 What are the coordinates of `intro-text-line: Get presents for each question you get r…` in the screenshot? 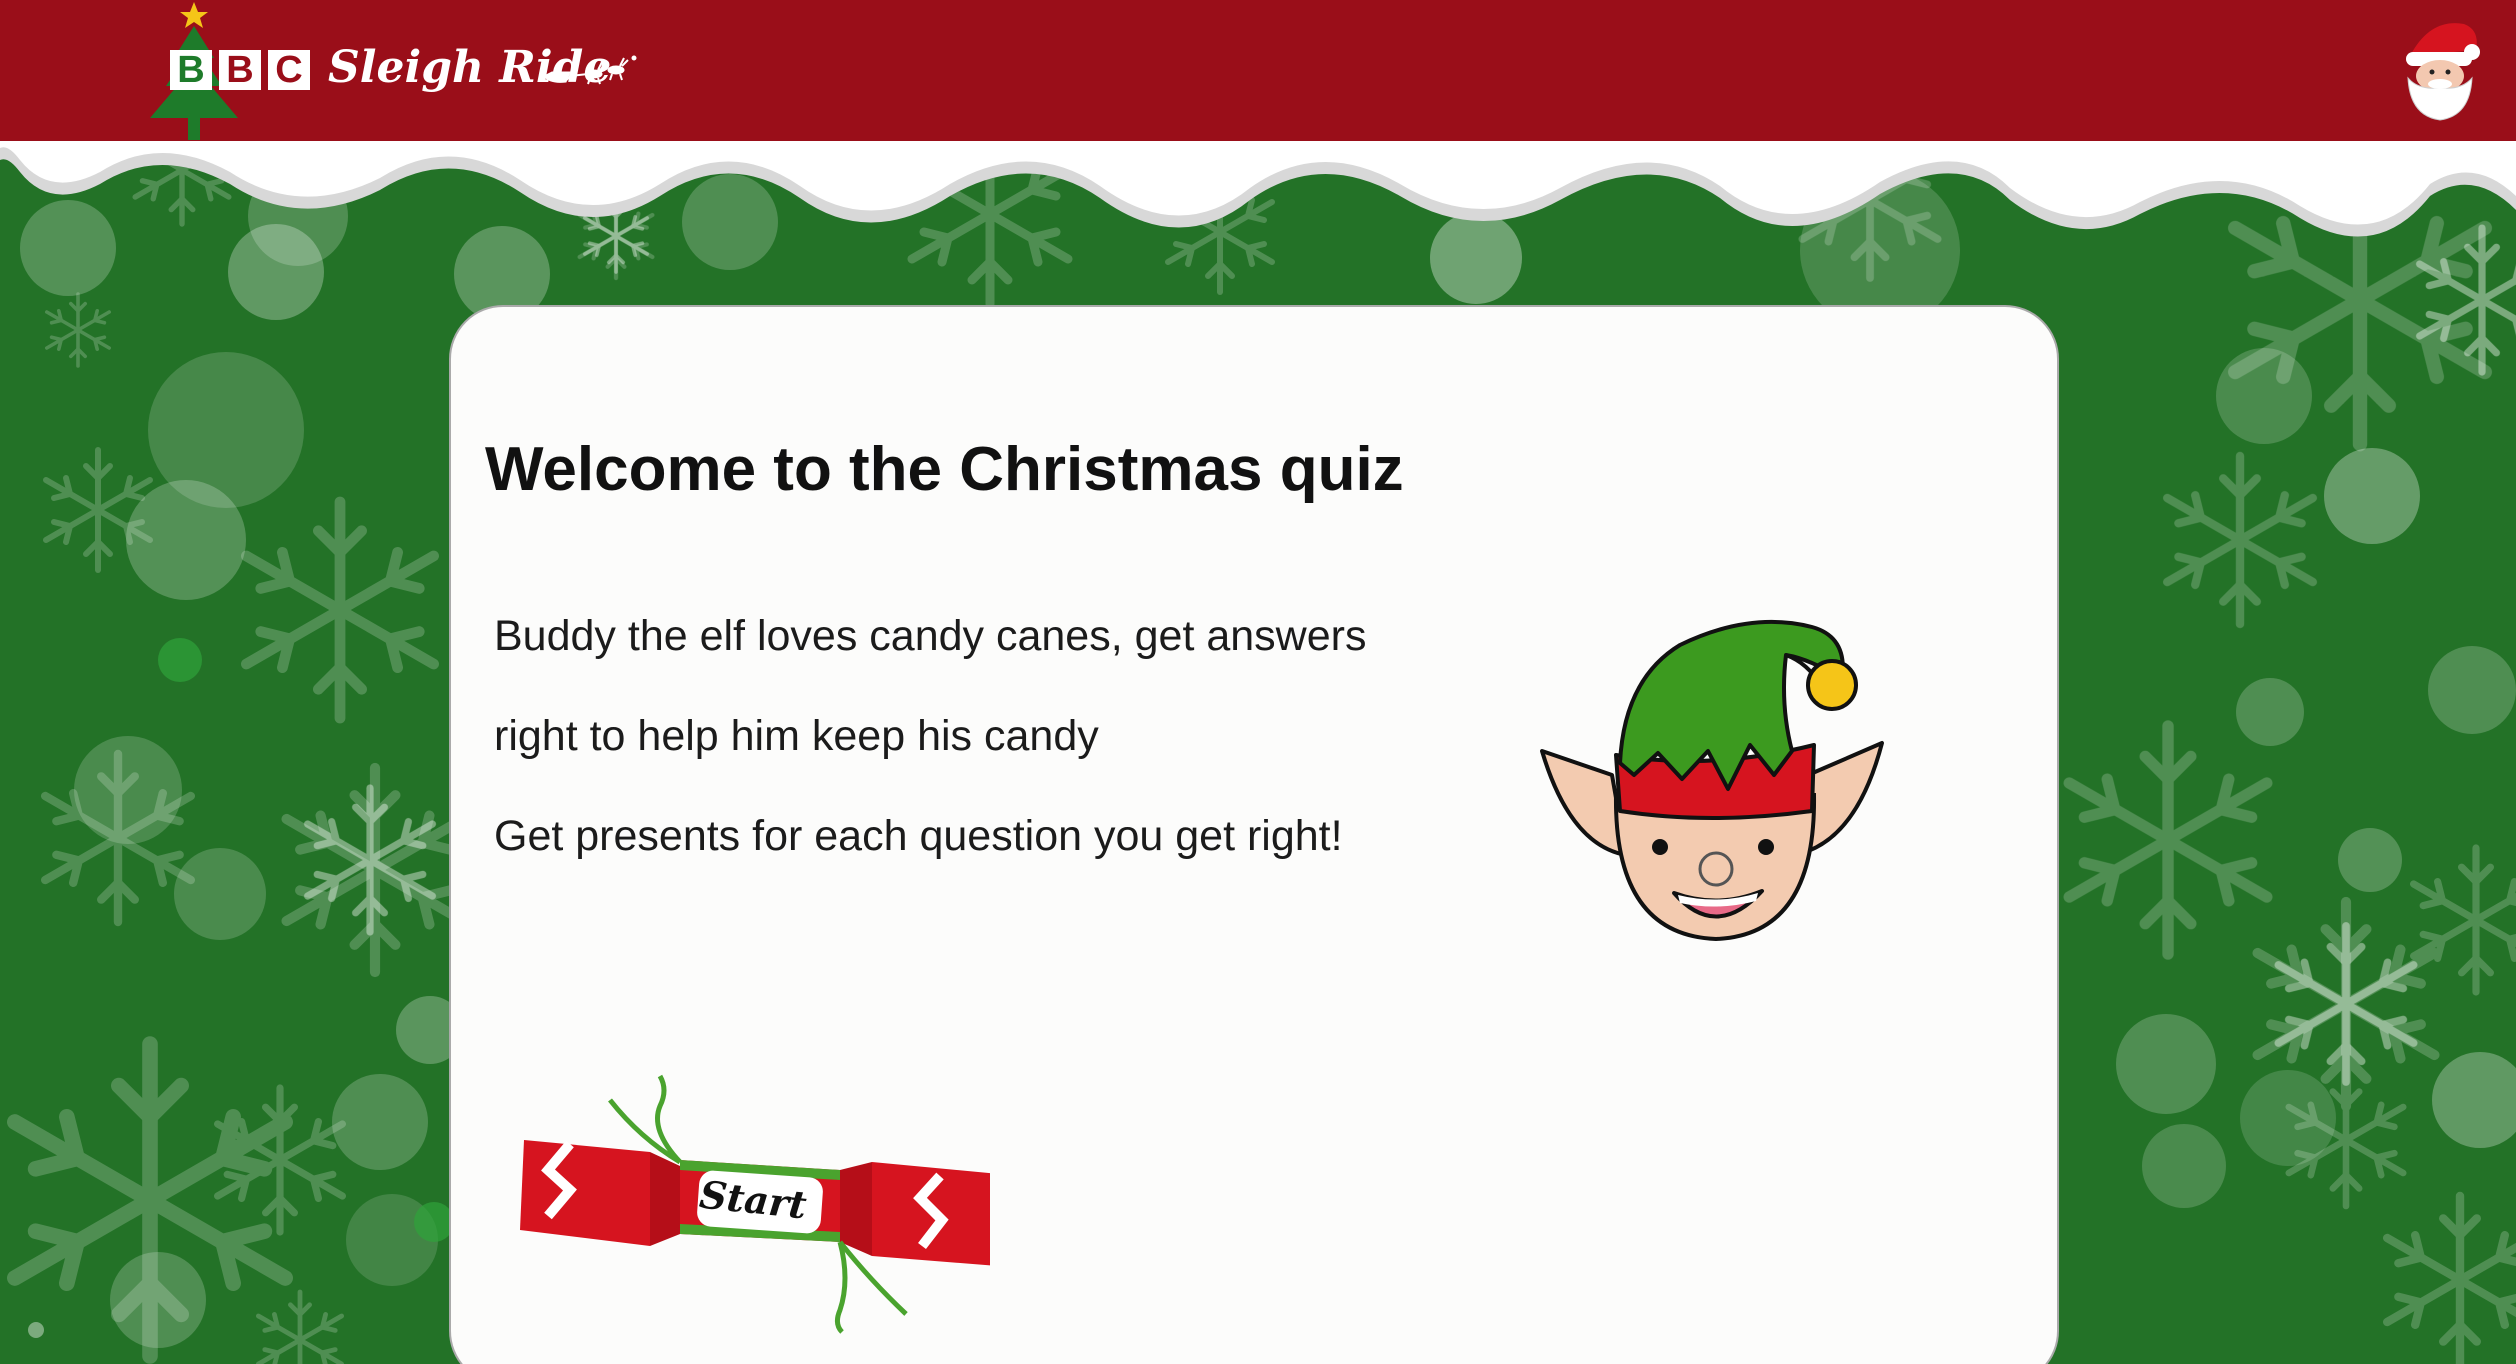 It's located at (918, 836).